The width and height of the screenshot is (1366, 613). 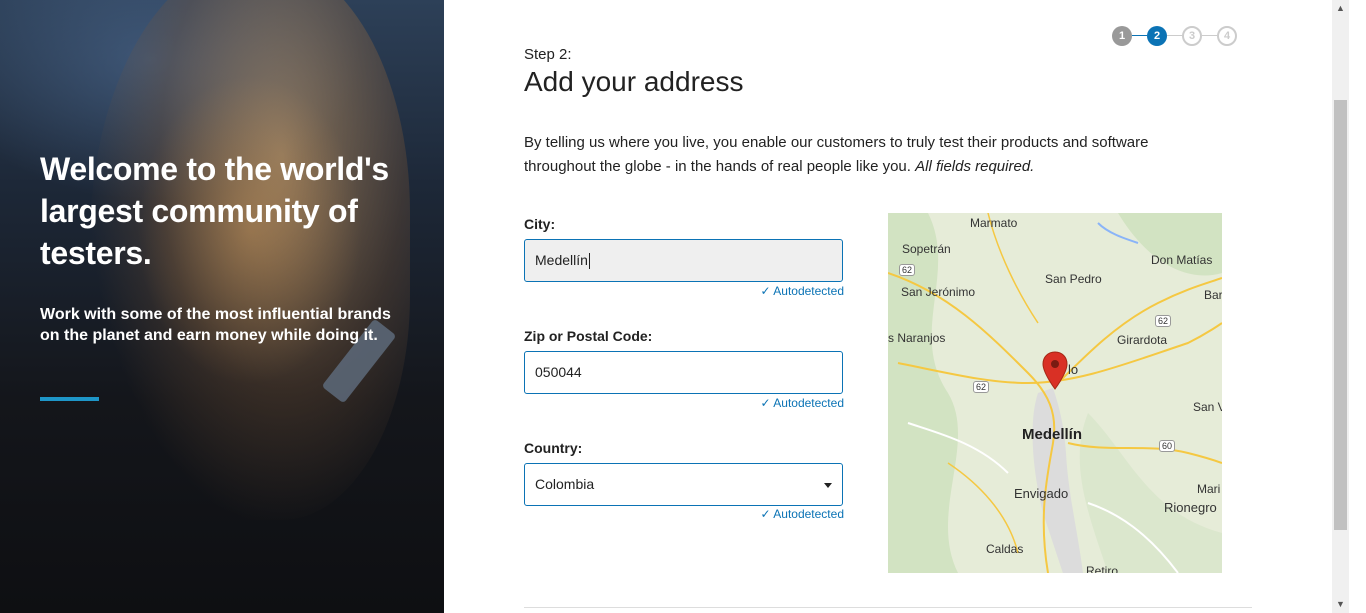 What do you see at coordinates (1041, 493) in the screenshot?
I see `map-label-envigado: Envigado` at bounding box center [1041, 493].